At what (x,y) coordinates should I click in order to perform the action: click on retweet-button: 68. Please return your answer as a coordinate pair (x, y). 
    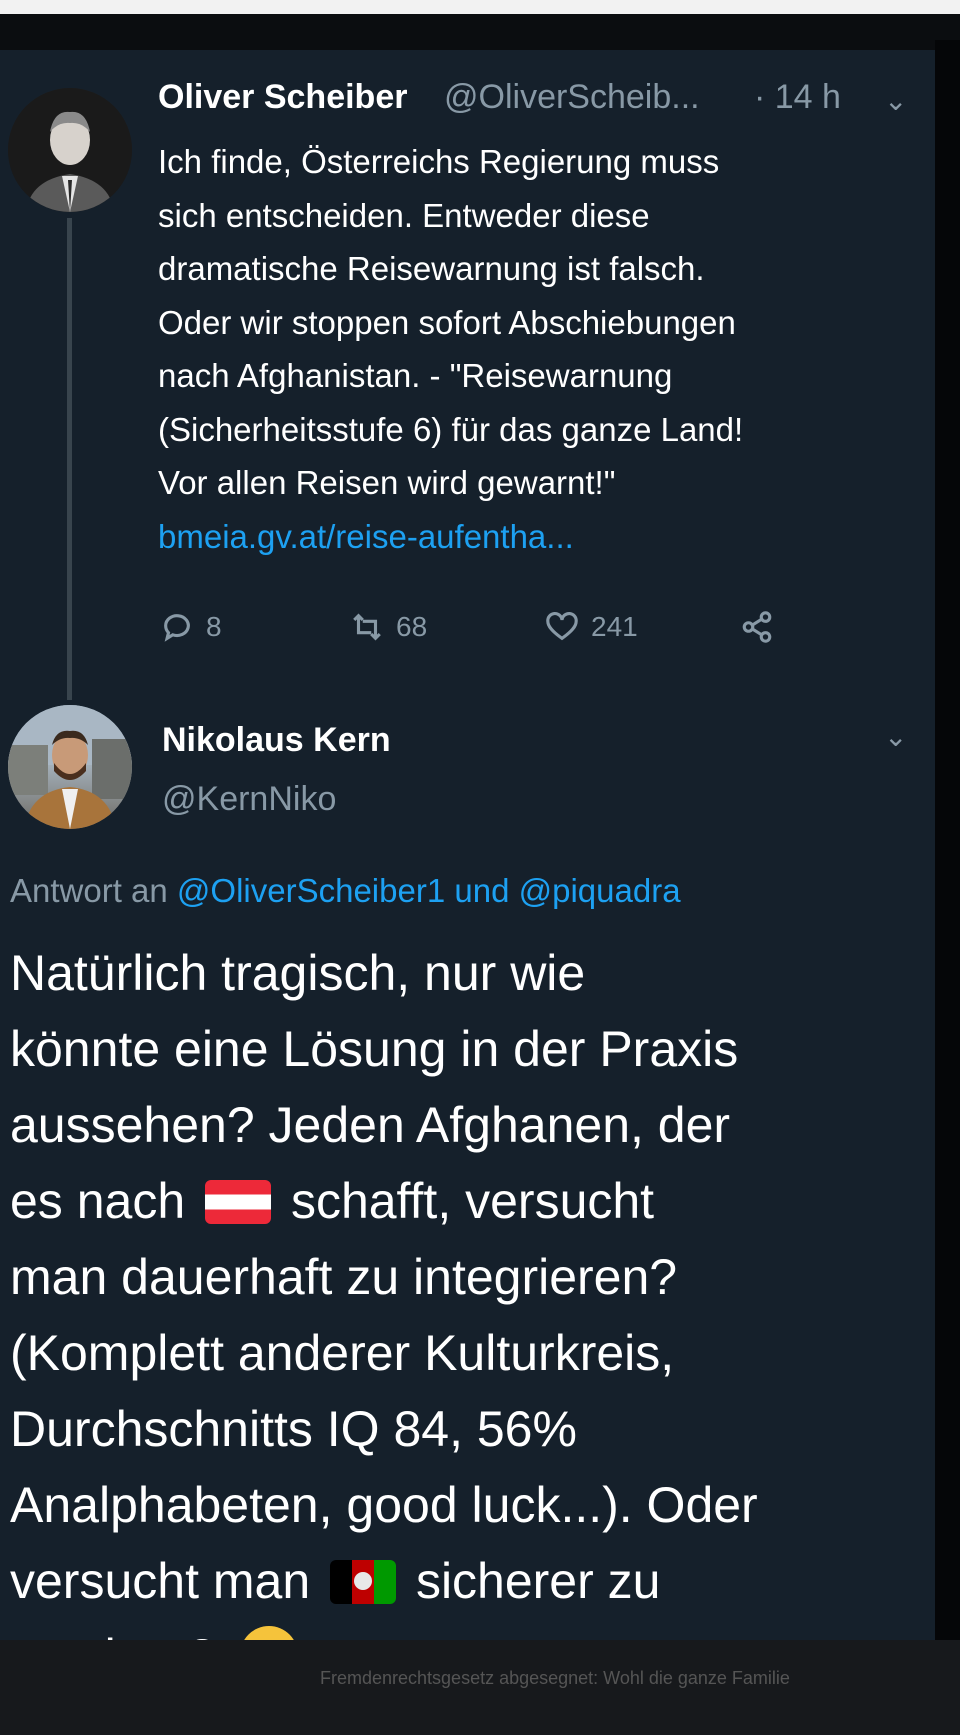
    Looking at the image, I should click on (388, 627).